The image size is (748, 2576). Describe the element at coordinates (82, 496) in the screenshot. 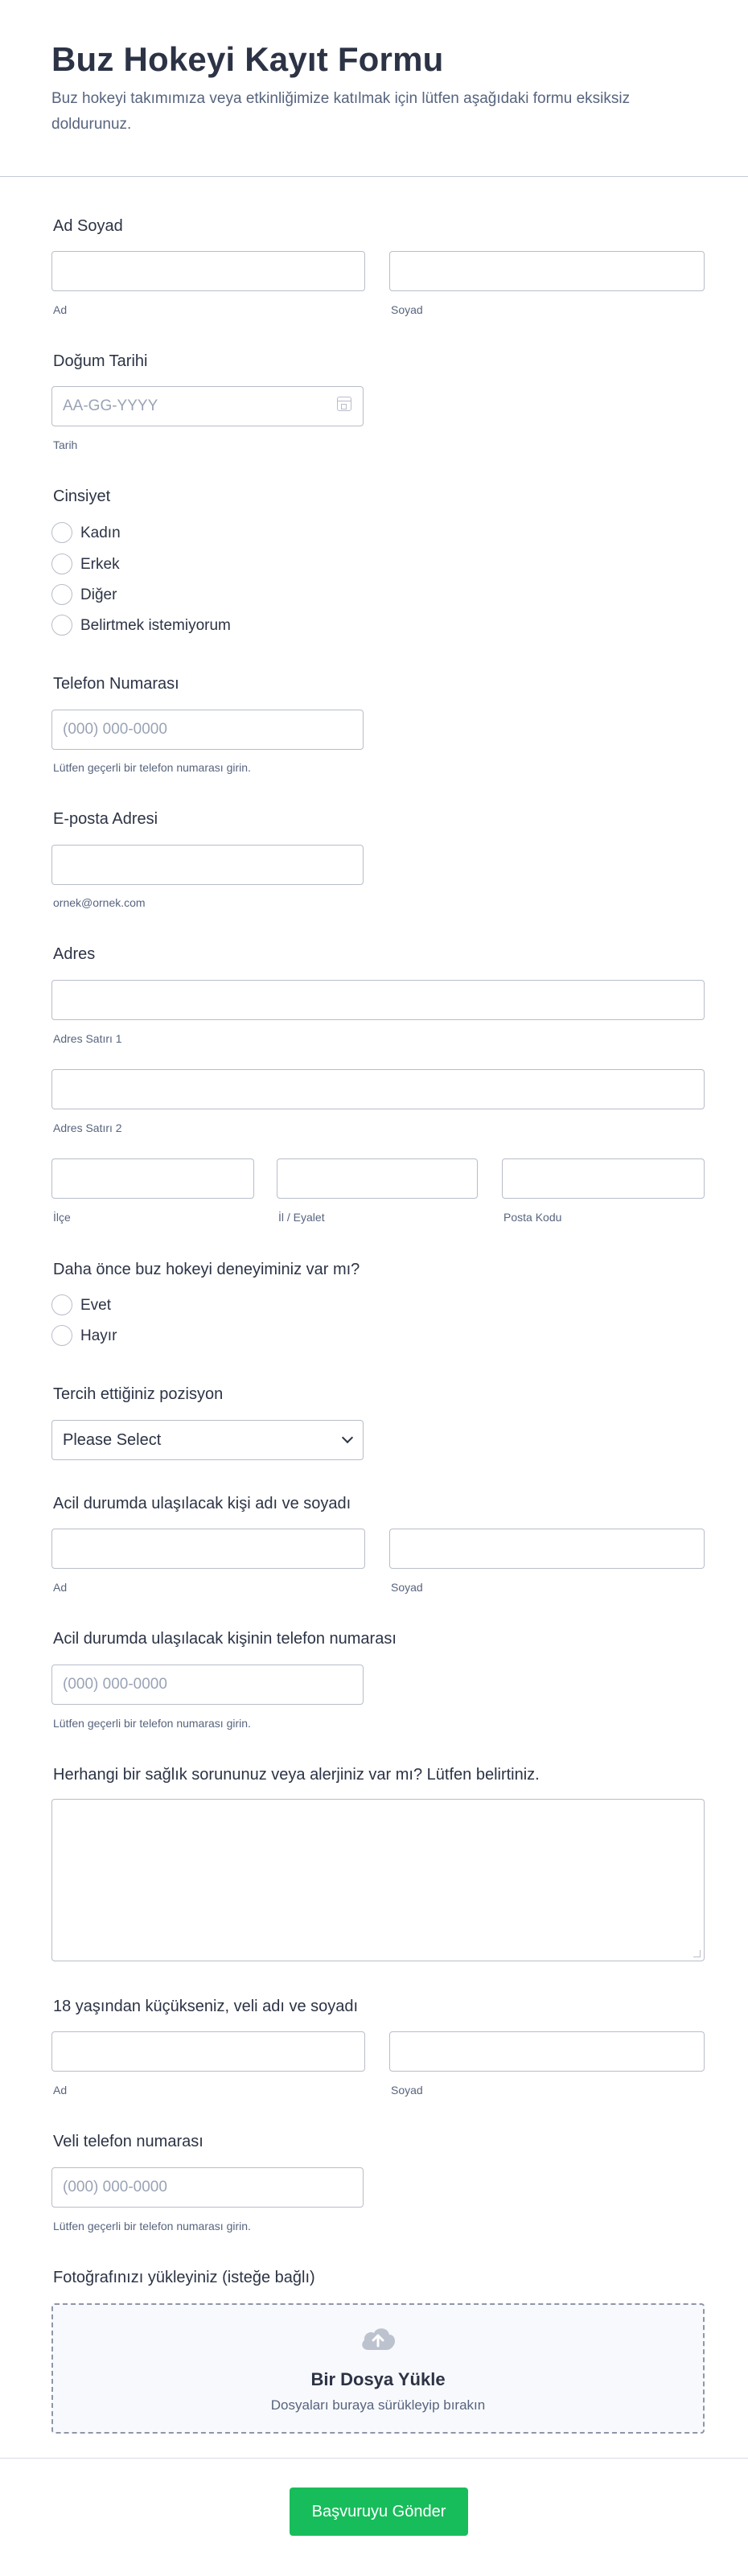

I see `gender-label: Cinsiyet` at that location.